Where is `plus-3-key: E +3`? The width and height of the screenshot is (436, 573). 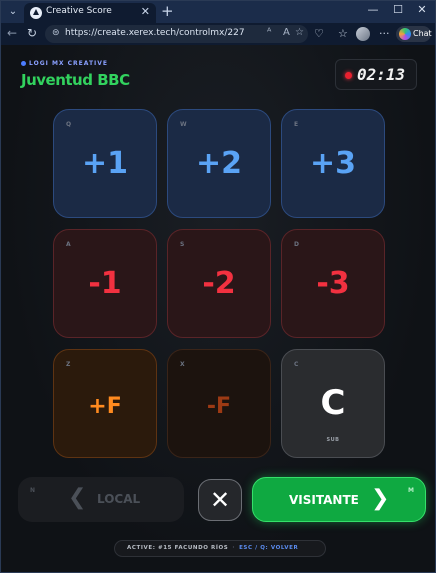
plus-3-key: E +3 is located at coordinates (333, 163).